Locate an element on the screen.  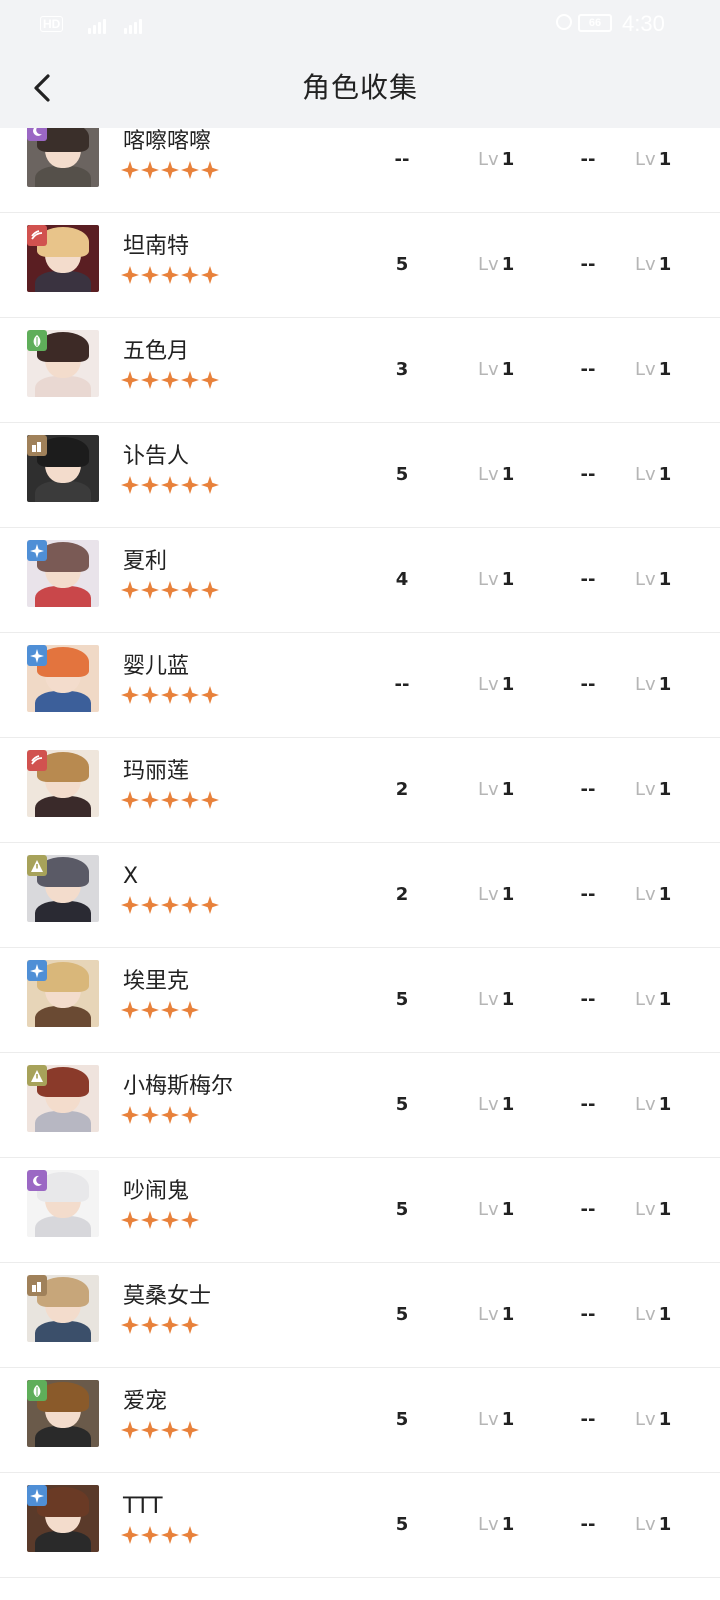
character-row: 吵闹鬼 5 Lv 1 -- Lv 1 is located at coordinates (360, 1210).